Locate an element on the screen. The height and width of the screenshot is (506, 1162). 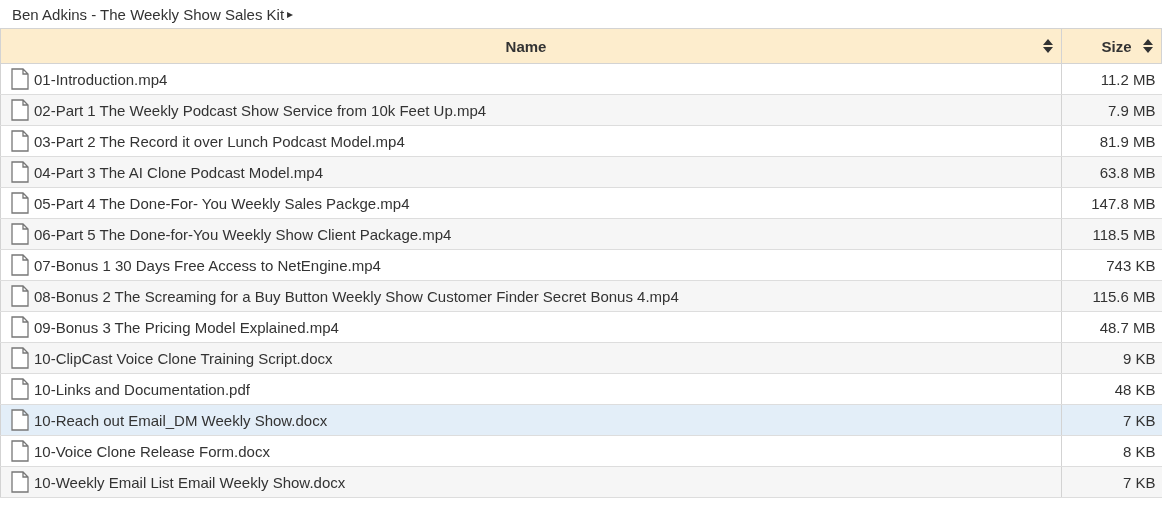
file-name: 10-Links and Documentation.pdf is located at coordinates (142, 389).